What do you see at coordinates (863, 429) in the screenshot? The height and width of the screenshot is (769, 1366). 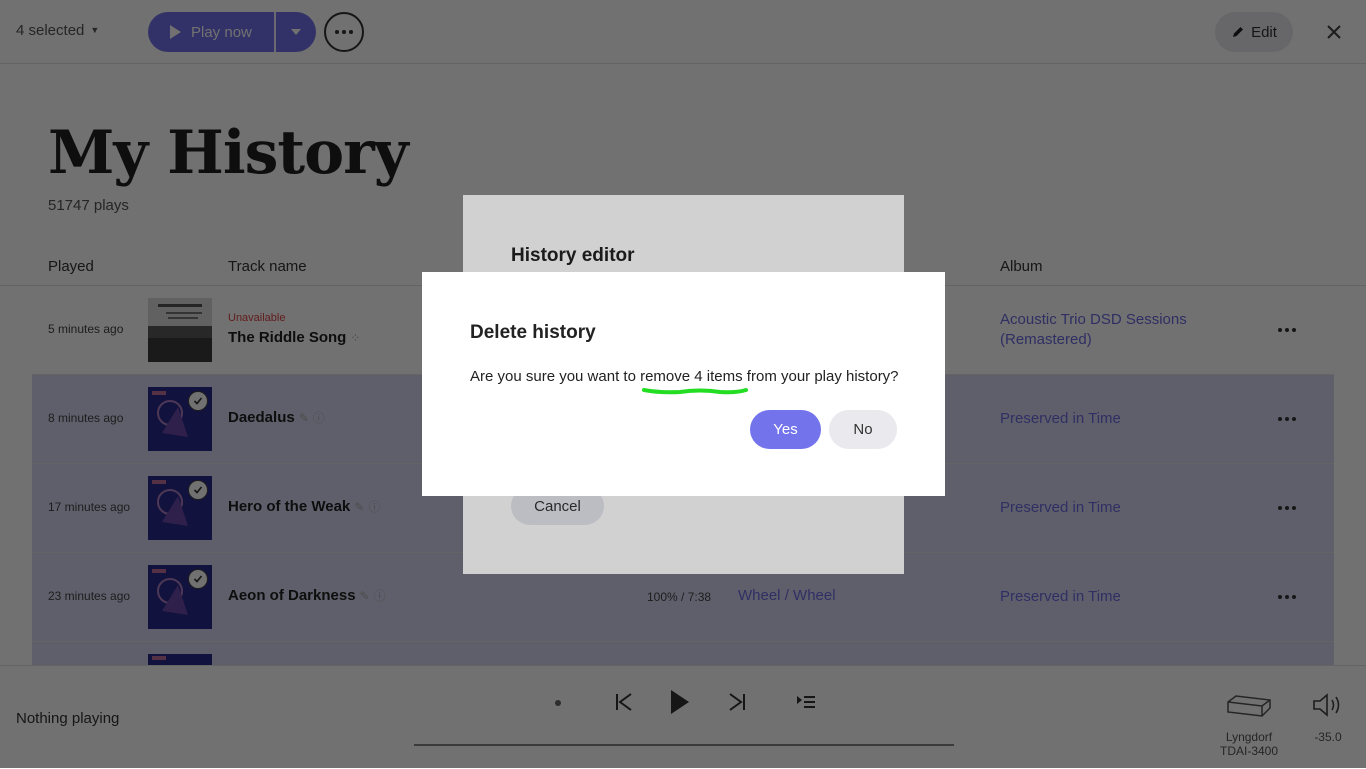 I see `no-button: No` at bounding box center [863, 429].